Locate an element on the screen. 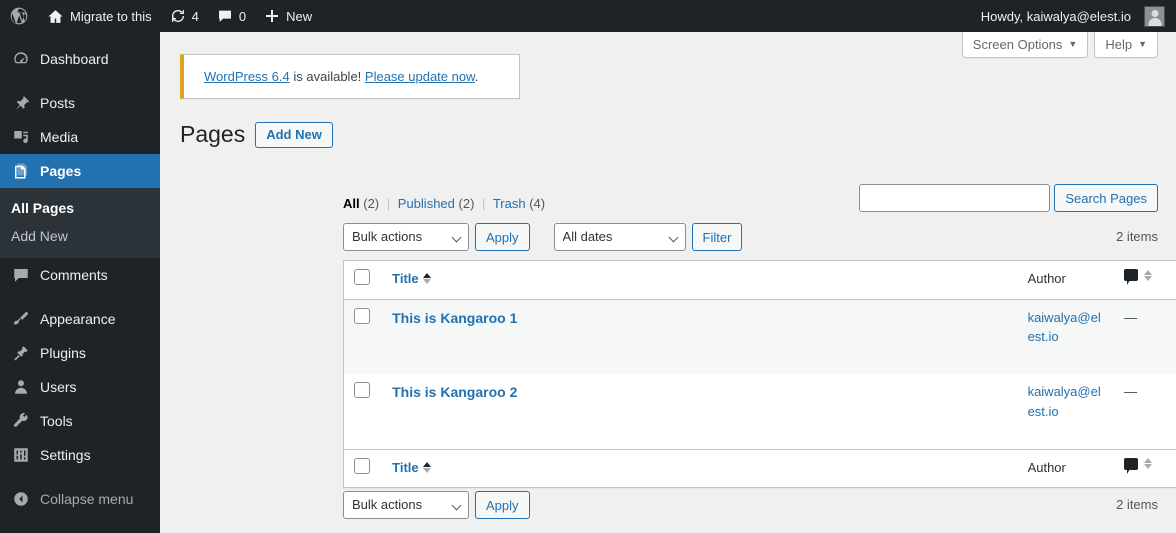 Image resolution: width=1176 pixels, height=533 pixels. sliders-icon is located at coordinates (21, 455).